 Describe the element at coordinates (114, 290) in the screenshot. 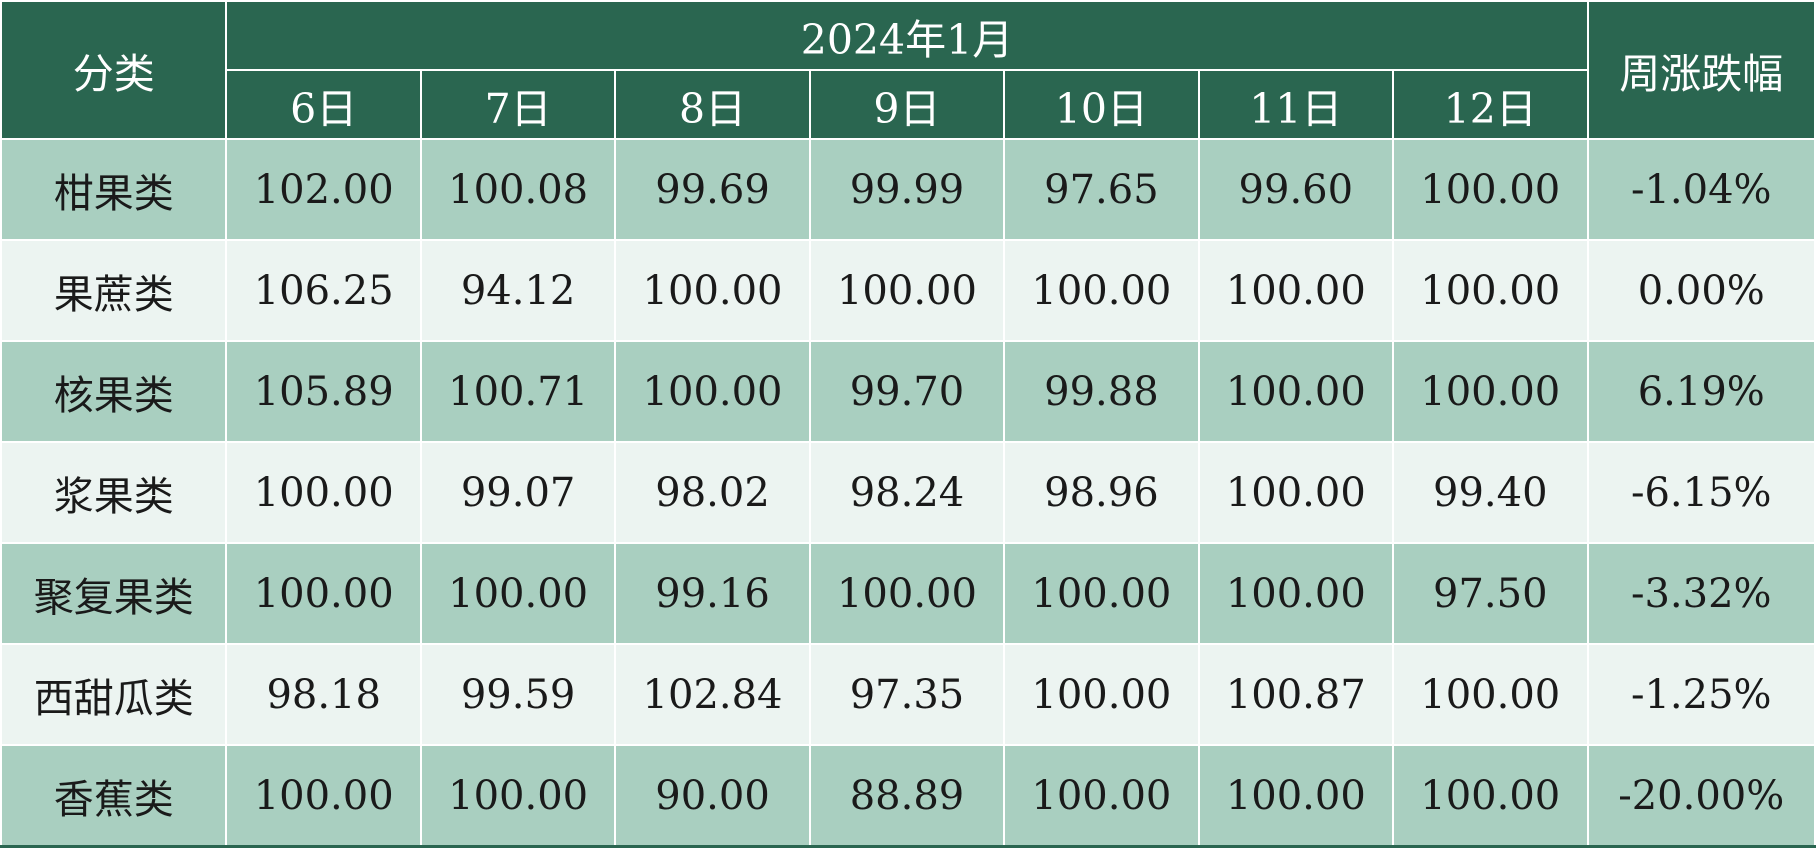

I see `category-cell: 果蔗类` at that location.